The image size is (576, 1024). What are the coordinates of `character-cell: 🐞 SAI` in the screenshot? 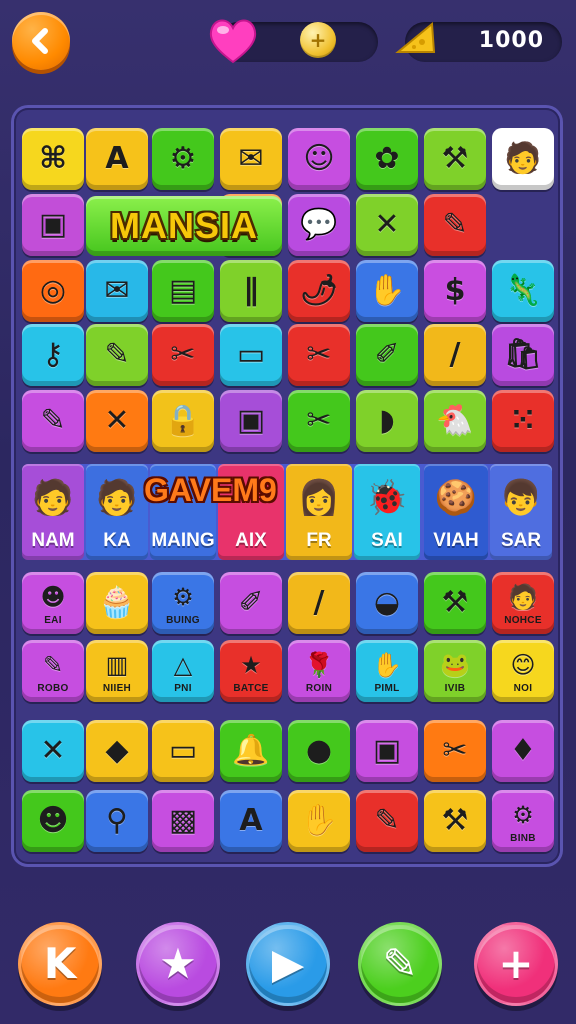 It's located at (387, 512).